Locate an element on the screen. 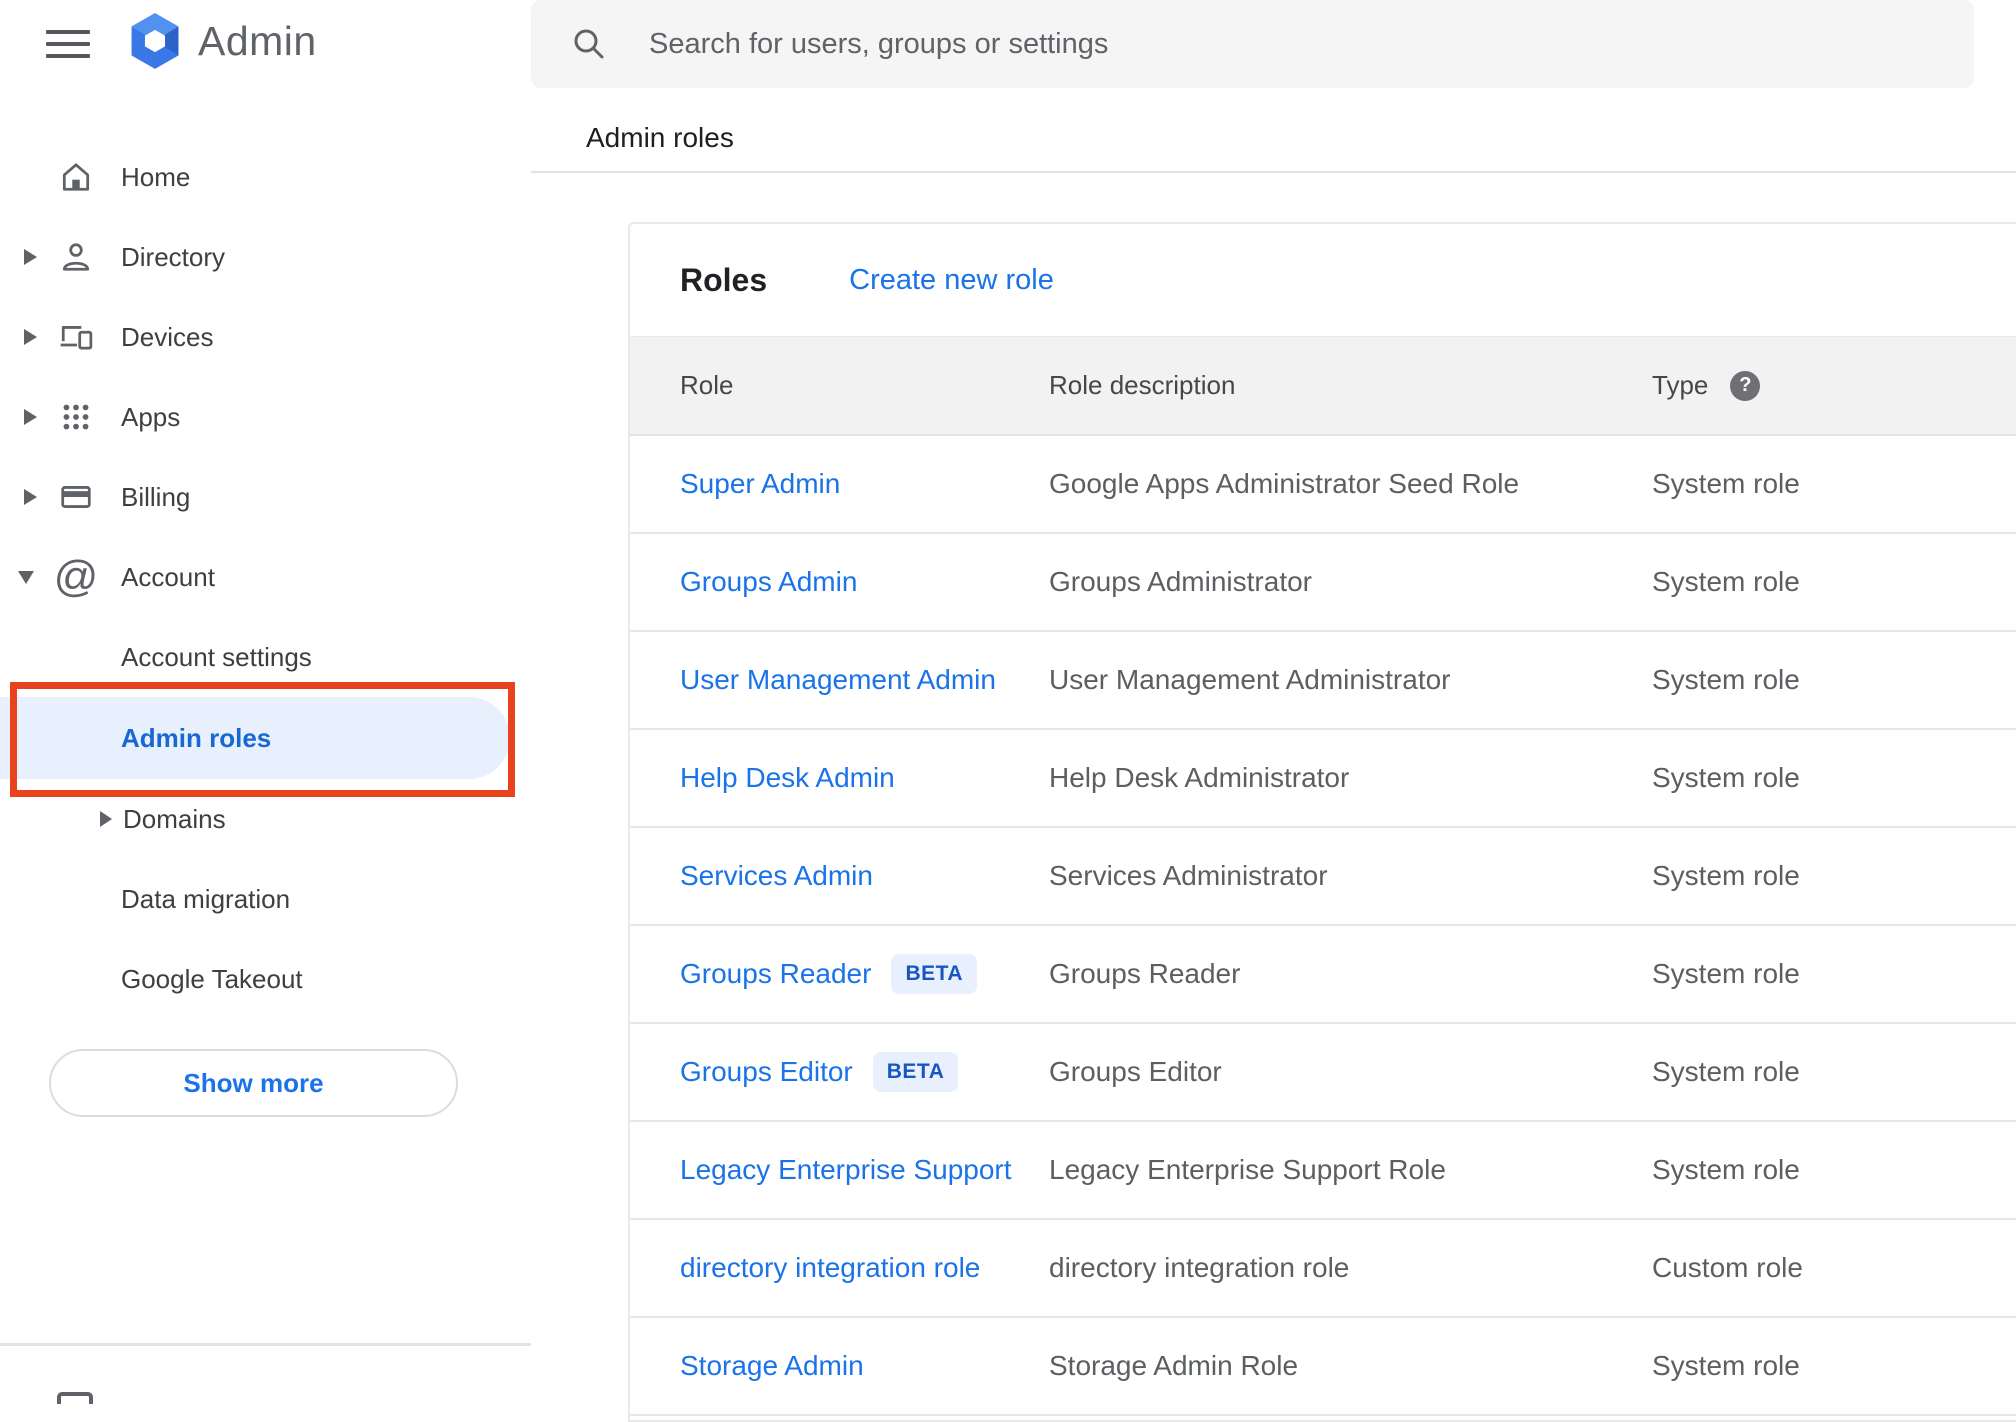 Image resolution: width=2016 pixels, height=1422 pixels. sidebar-item-label: Data migration is located at coordinates (206, 898).